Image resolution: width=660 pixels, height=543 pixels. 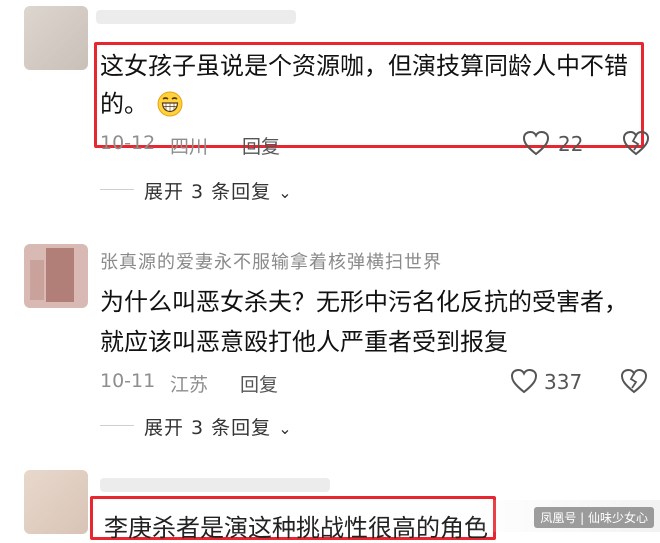 I want to click on like-count: 22, so click(x=571, y=144).